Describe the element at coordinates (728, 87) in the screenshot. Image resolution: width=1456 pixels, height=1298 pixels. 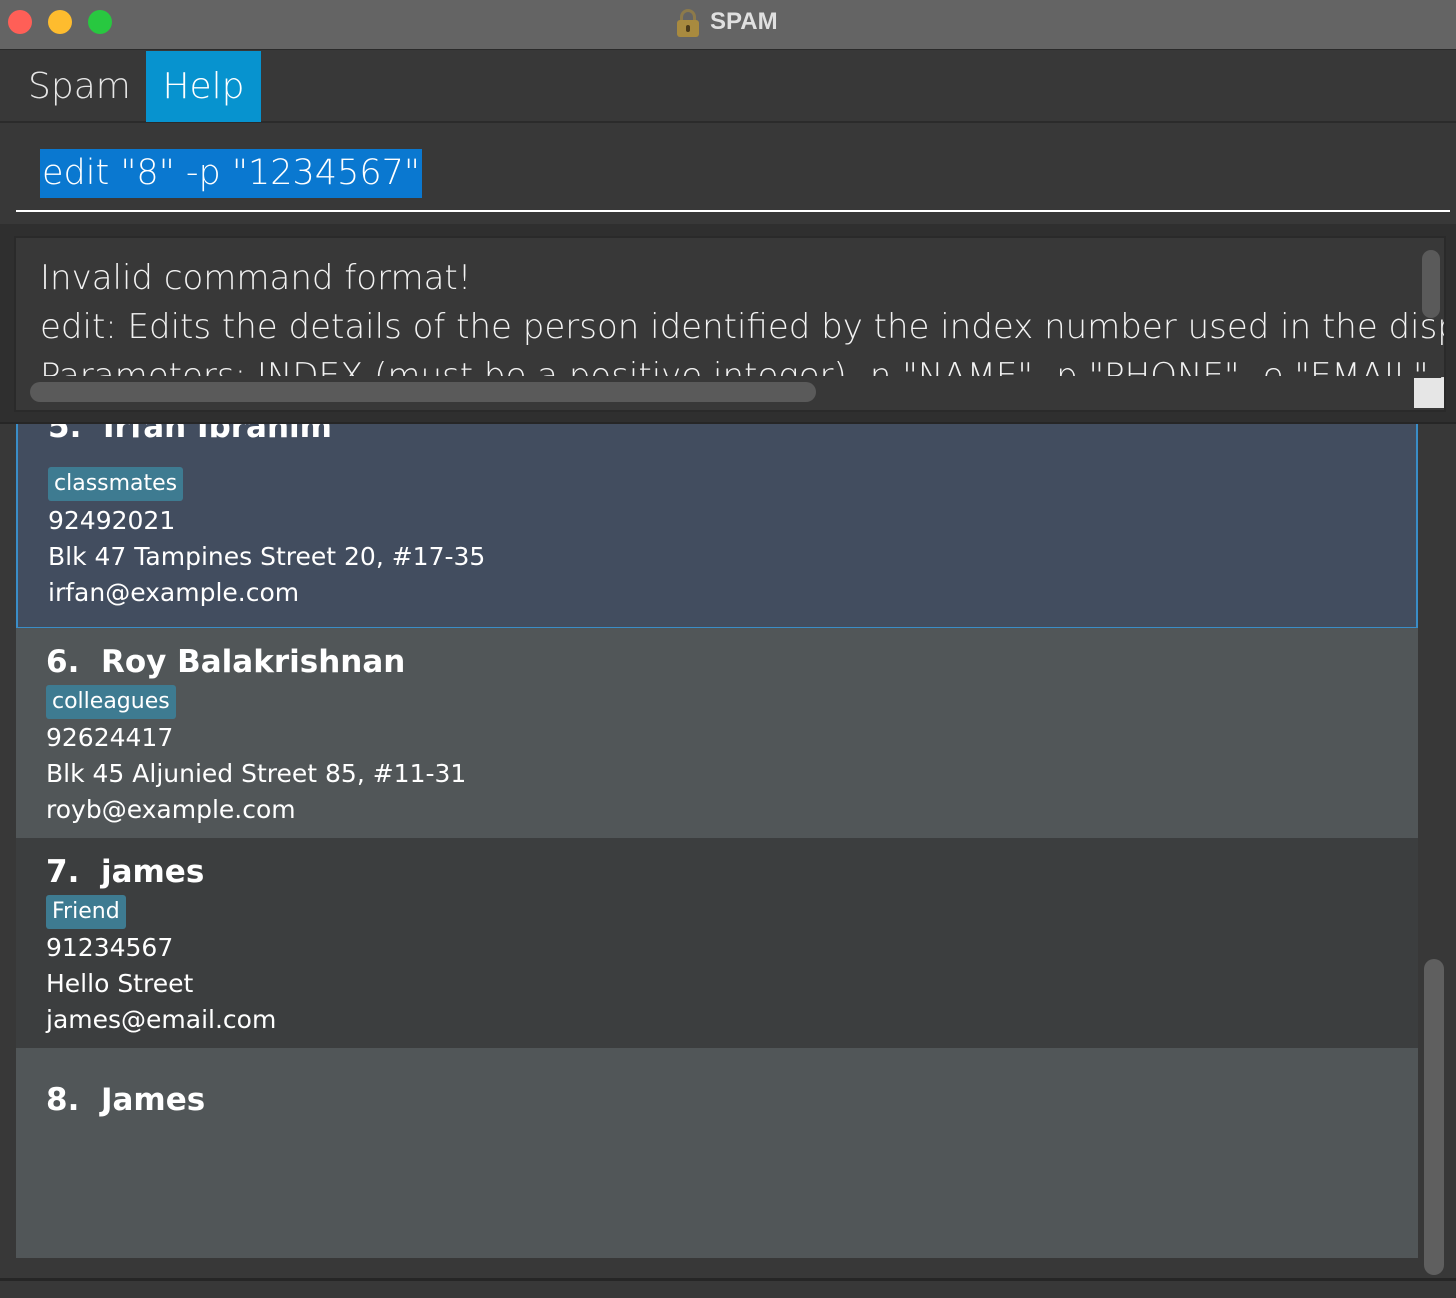
I see `menu-bar: Spam Help` at that location.